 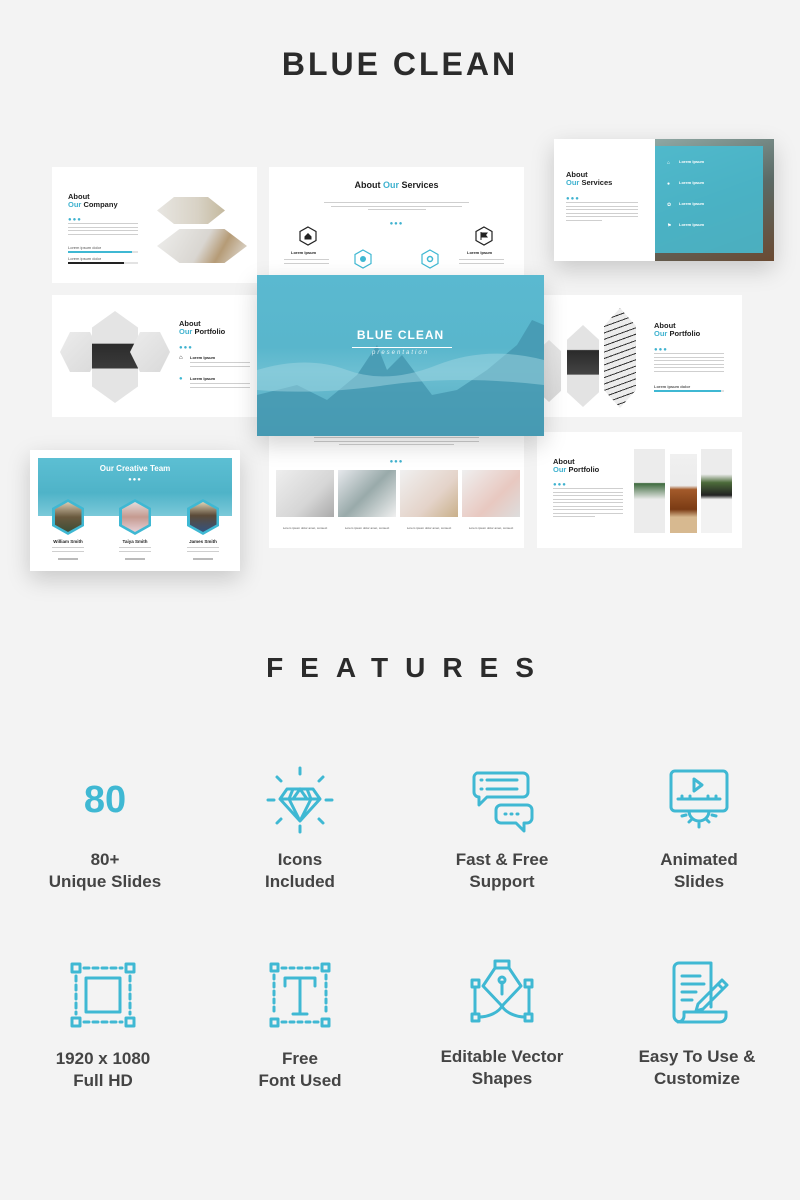 What do you see at coordinates (68, 541) in the screenshot?
I see `member-name: William Smith` at bounding box center [68, 541].